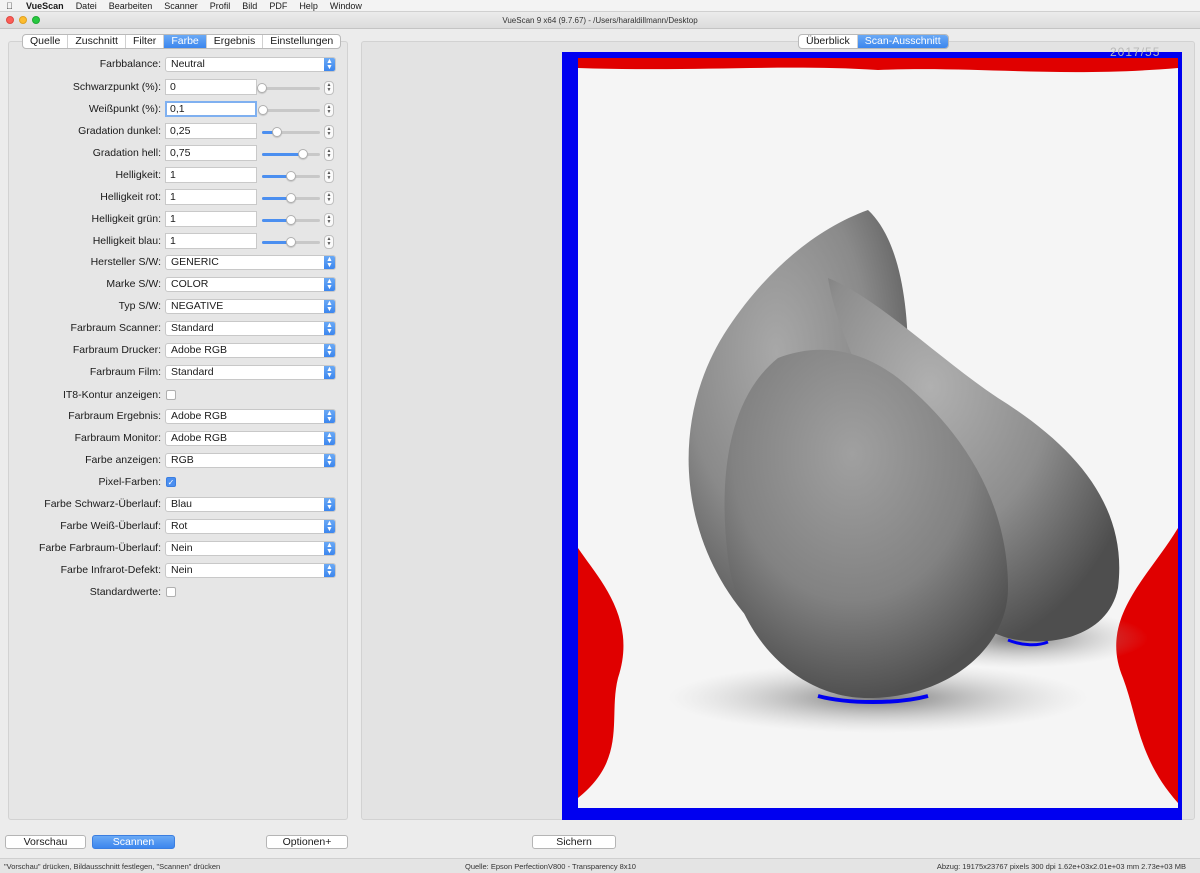  Describe the element at coordinates (828, 41) in the screenshot. I see `tab-ueberblick: Überblick` at that location.